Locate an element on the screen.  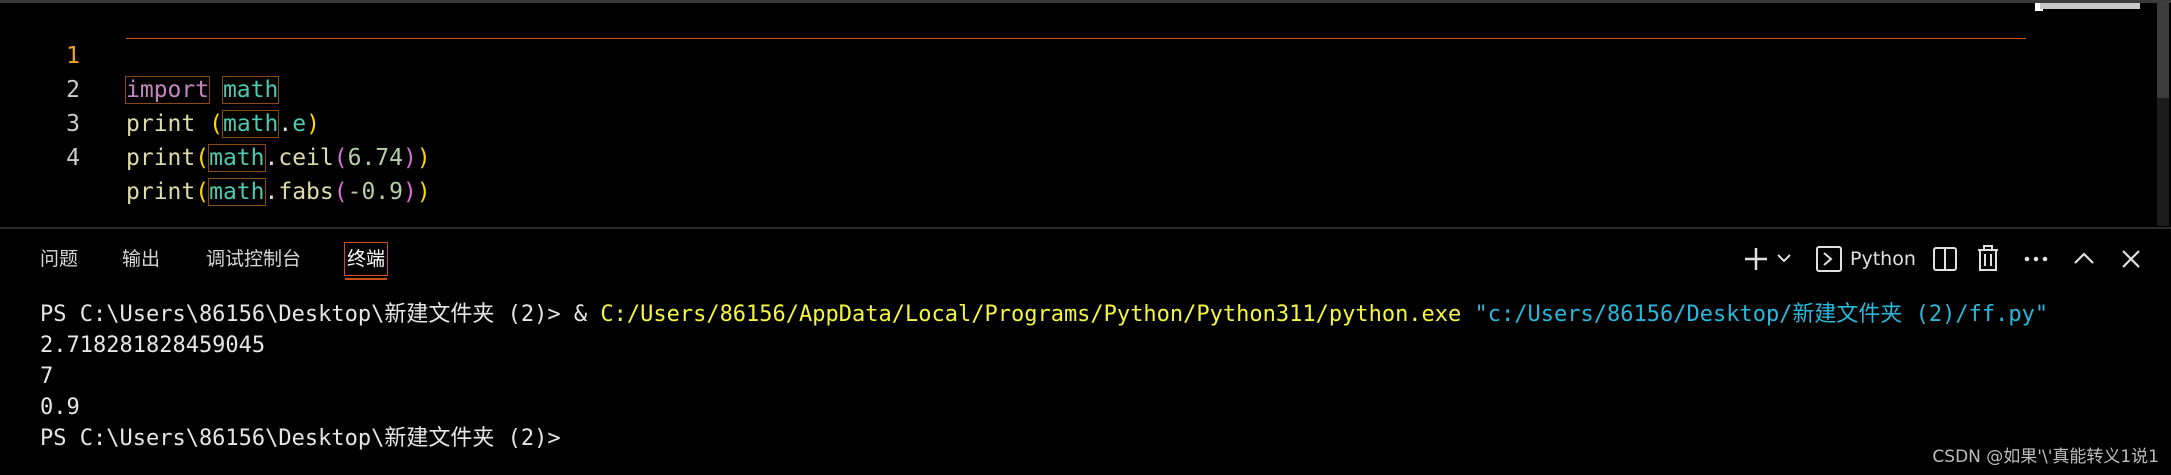
chevron-down-icon is located at coordinates (1784, 258).